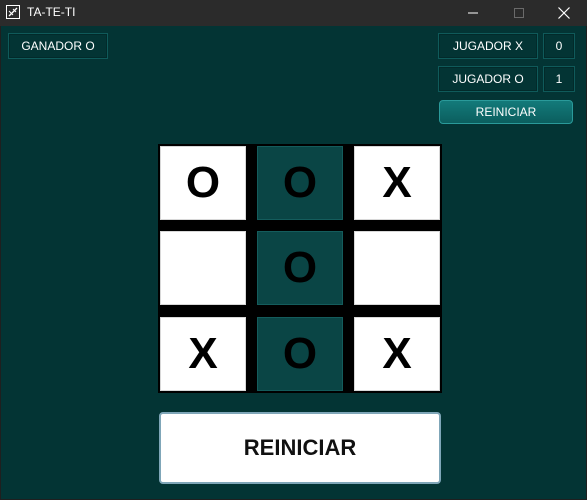 The height and width of the screenshot is (500, 587). What do you see at coordinates (203, 183) in the screenshot?
I see `board-cell-1: O` at bounding box center [203, 183].